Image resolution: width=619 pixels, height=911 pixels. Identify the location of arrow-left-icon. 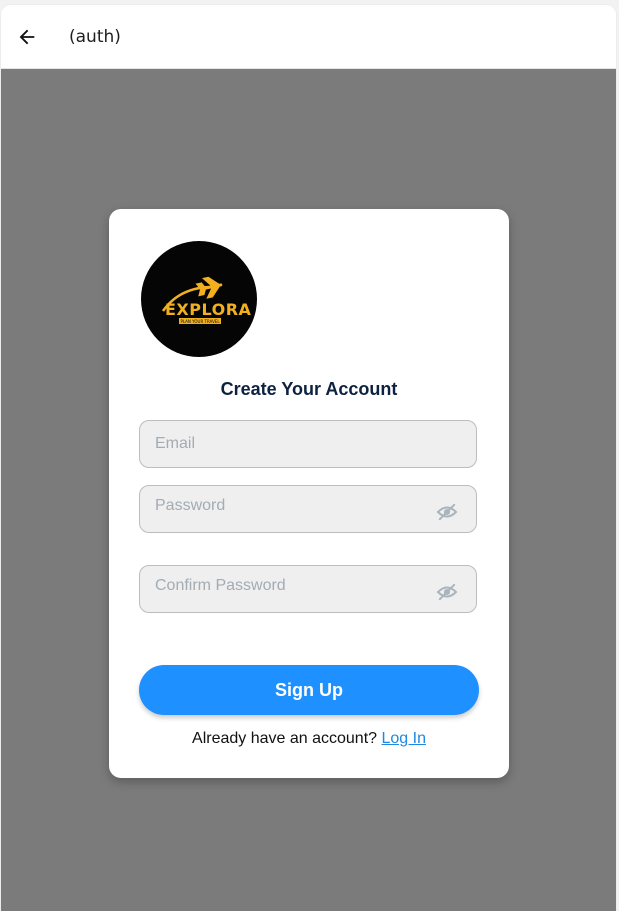
(27, 37).